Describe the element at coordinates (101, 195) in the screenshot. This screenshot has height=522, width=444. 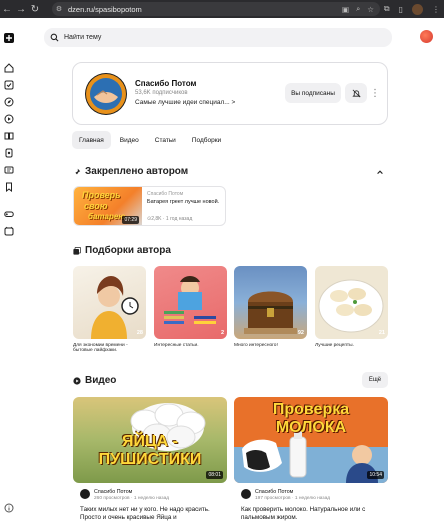
I see `pinned-thumb-text-1: Проверь` at that location.